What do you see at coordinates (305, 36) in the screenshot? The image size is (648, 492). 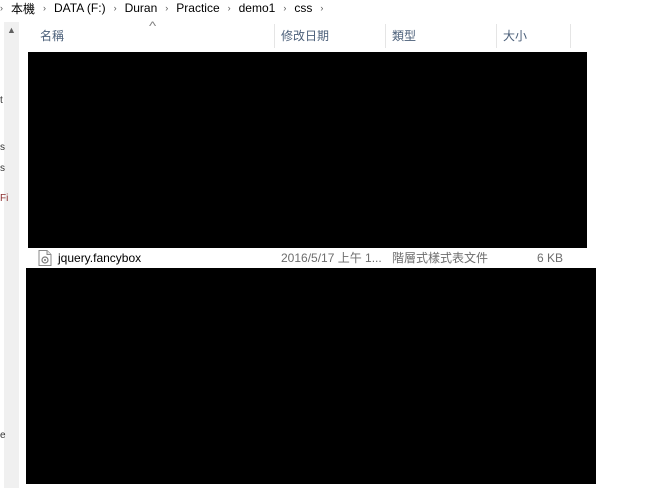 I see `column-header-date-label: 修改日期` at bounding box center [305, 36].